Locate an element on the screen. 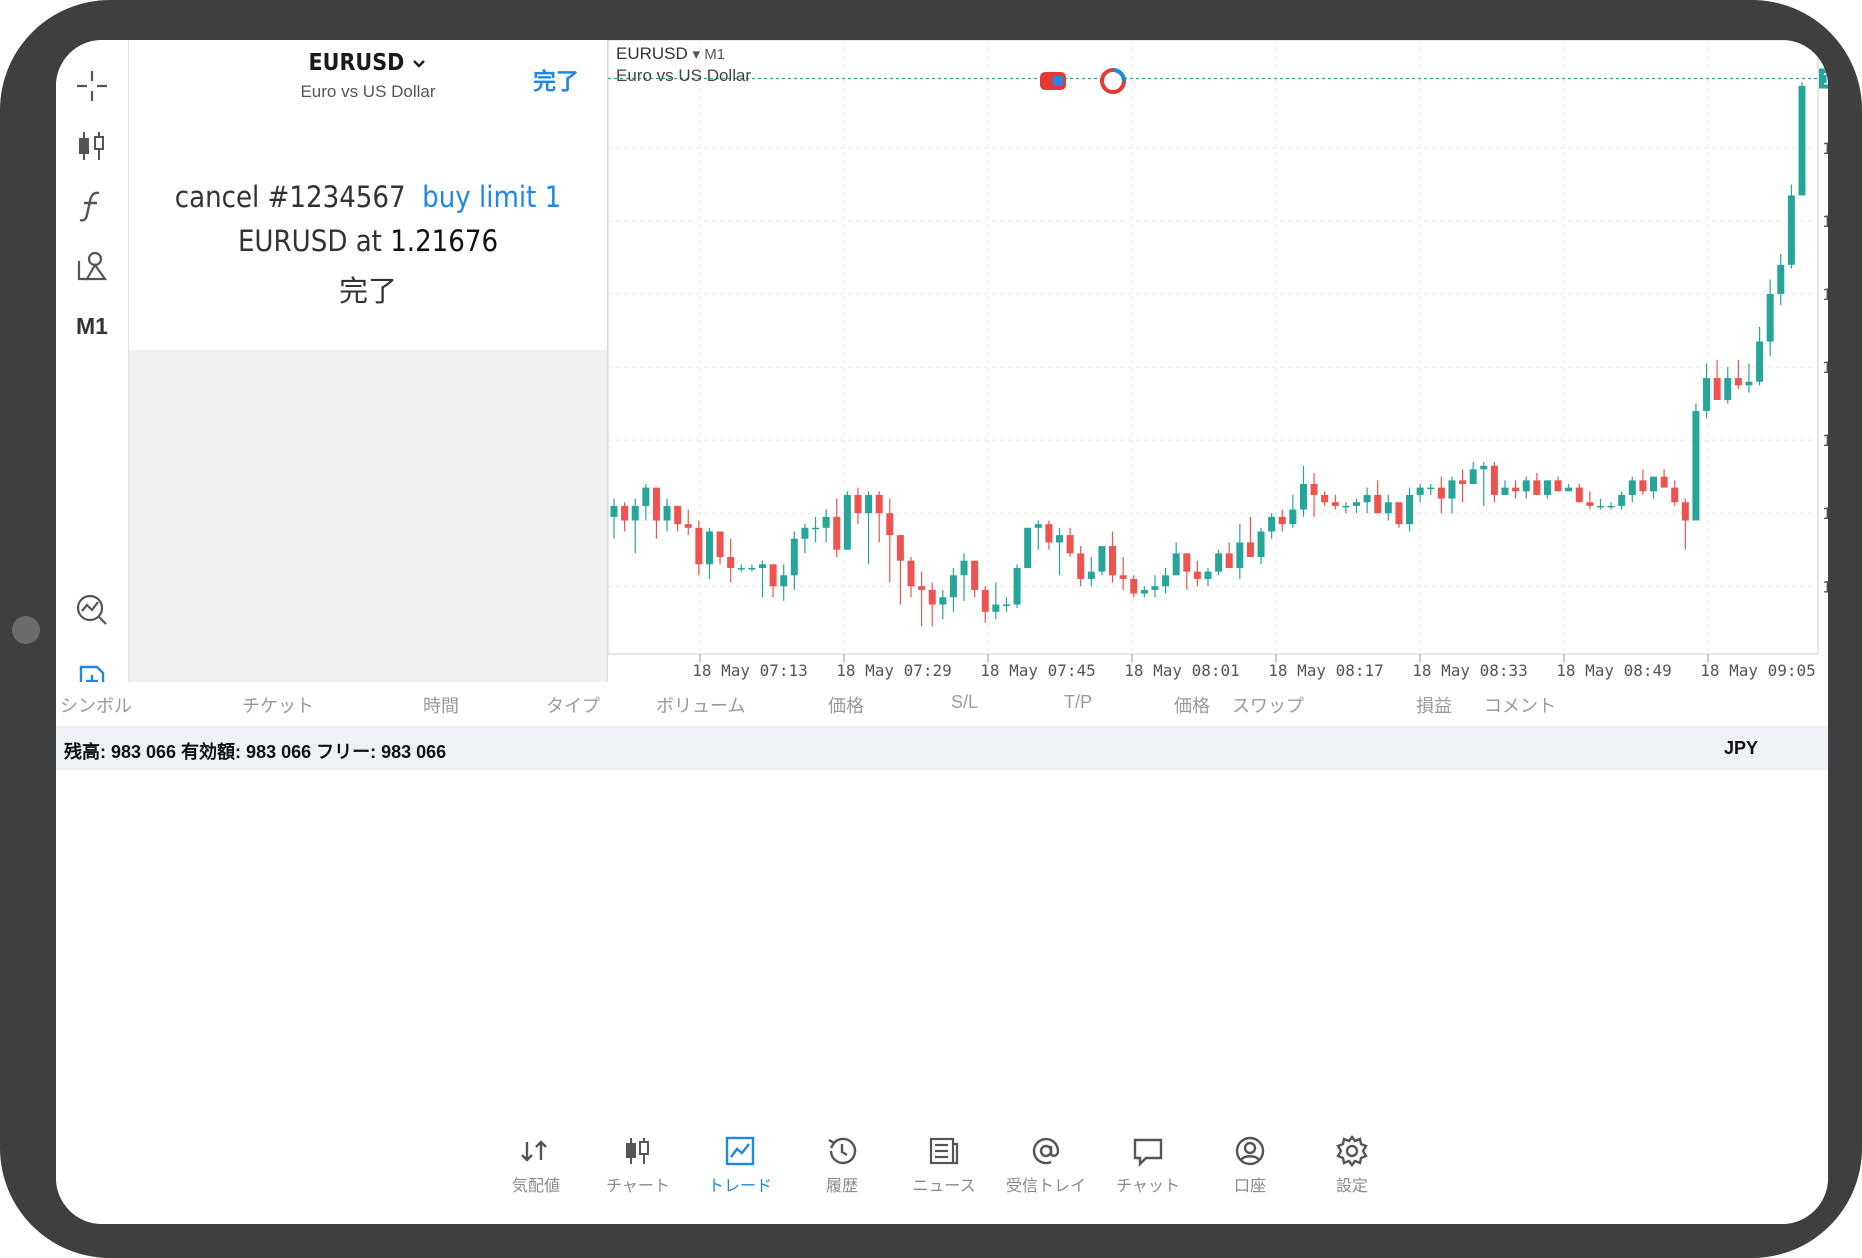 The image size is (1862, 1258). history-icon is located at coordinates (842, 1151).